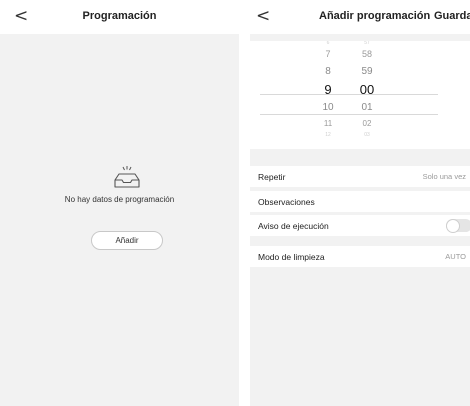  I want to click on hour-option: 6, so click(328, 43).